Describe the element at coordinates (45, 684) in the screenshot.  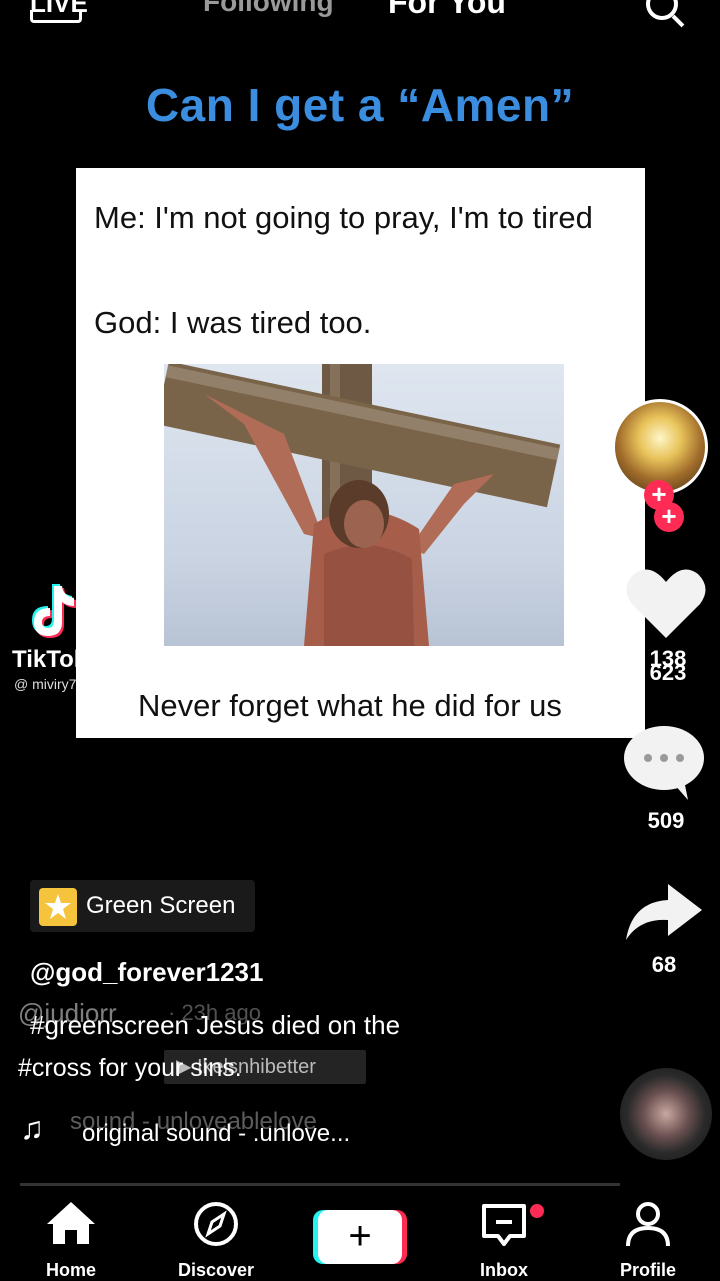
I see `watermark-username: @ miviry7` at that location.